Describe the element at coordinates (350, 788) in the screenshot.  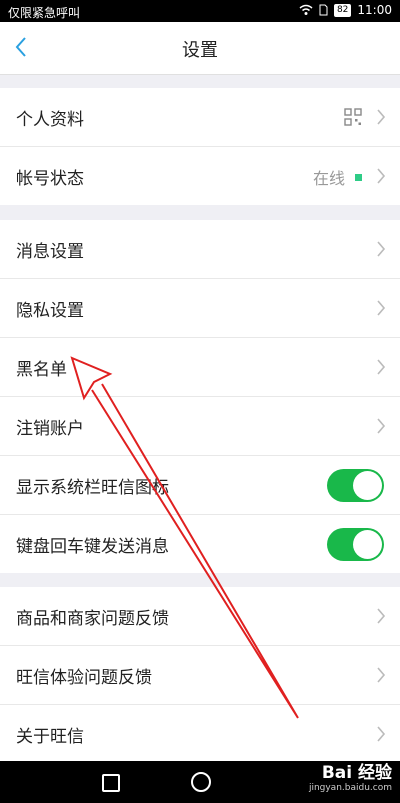
I see `watermark-url: jingyan.baidu.com` at that location.